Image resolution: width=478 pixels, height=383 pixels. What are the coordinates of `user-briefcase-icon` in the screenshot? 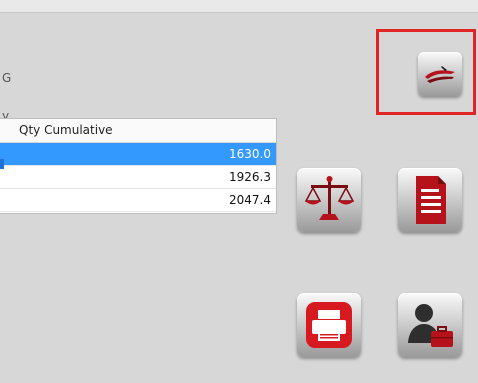 It's located at (430, 325).